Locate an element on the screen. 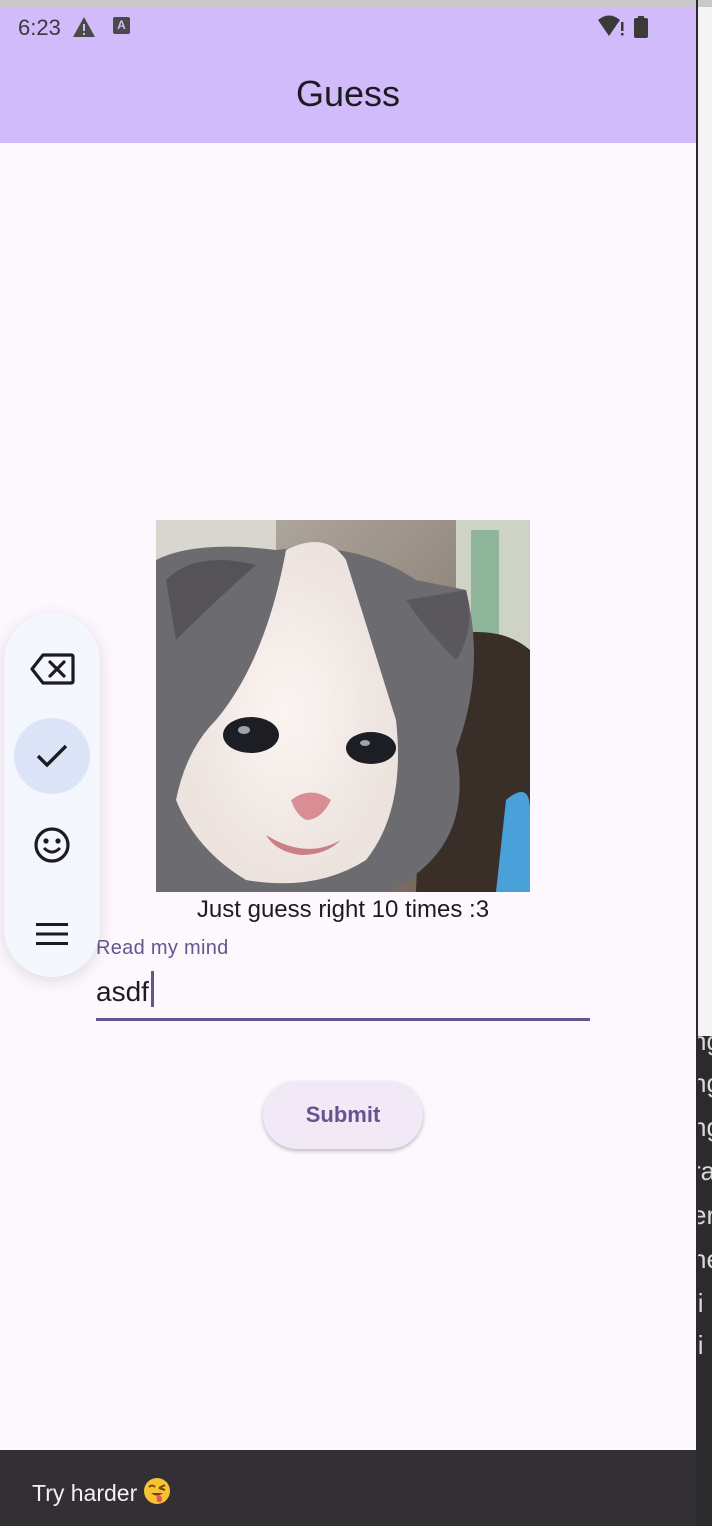 This screenshot has width=712, height=1526. text-caret is located at coordinates (152, 989).